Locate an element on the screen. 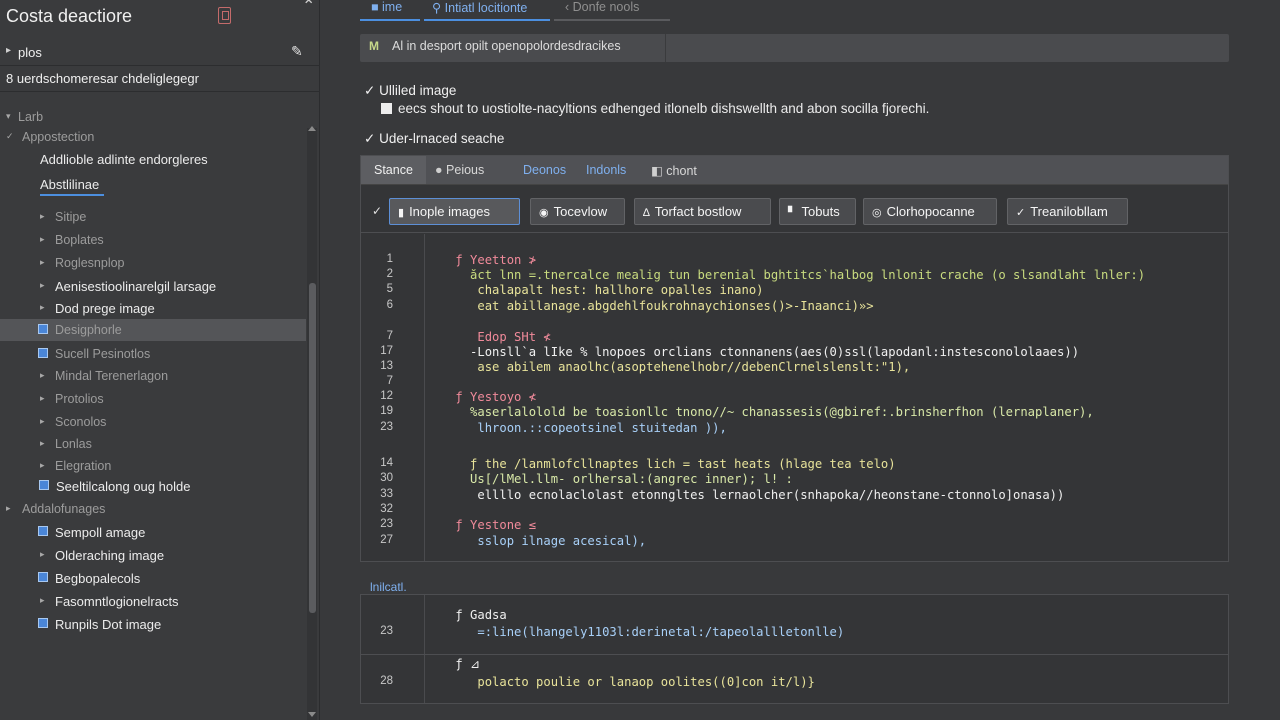 This screenshot has width=1280, height=720. tree-item: ▸ Olderaching image is located at coordinates (153, 555).